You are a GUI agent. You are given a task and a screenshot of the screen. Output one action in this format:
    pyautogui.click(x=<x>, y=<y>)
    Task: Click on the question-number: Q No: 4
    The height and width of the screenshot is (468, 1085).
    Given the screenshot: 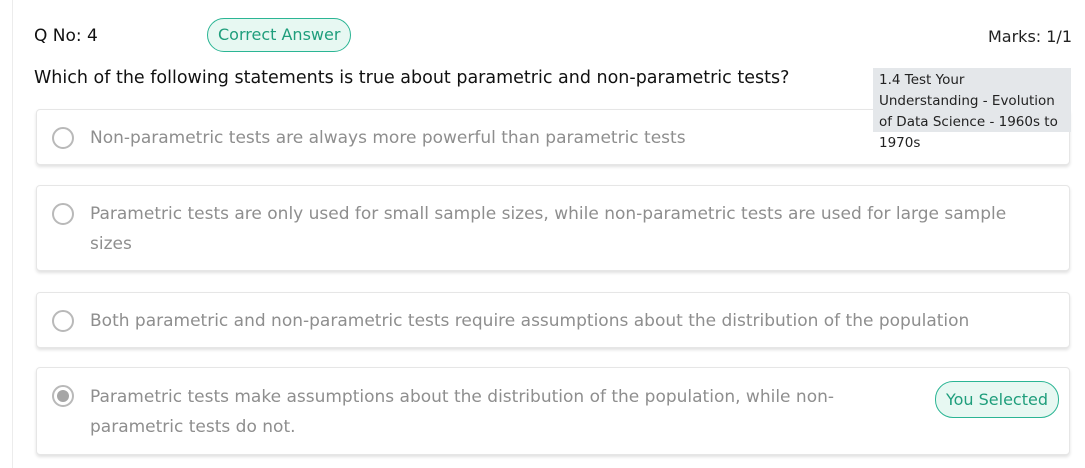 What is the action you would take?
    pyautogui.click(x=66, y=36)
    